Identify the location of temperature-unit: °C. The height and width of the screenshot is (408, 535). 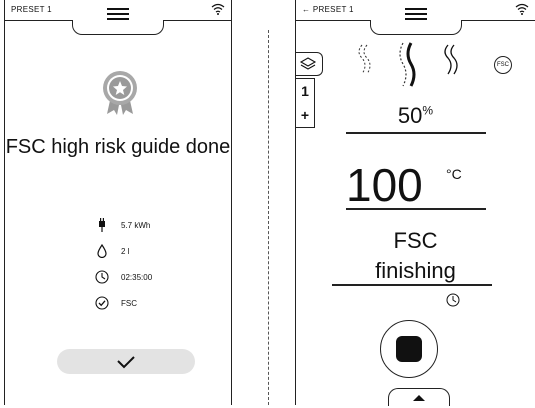
(454, 174).